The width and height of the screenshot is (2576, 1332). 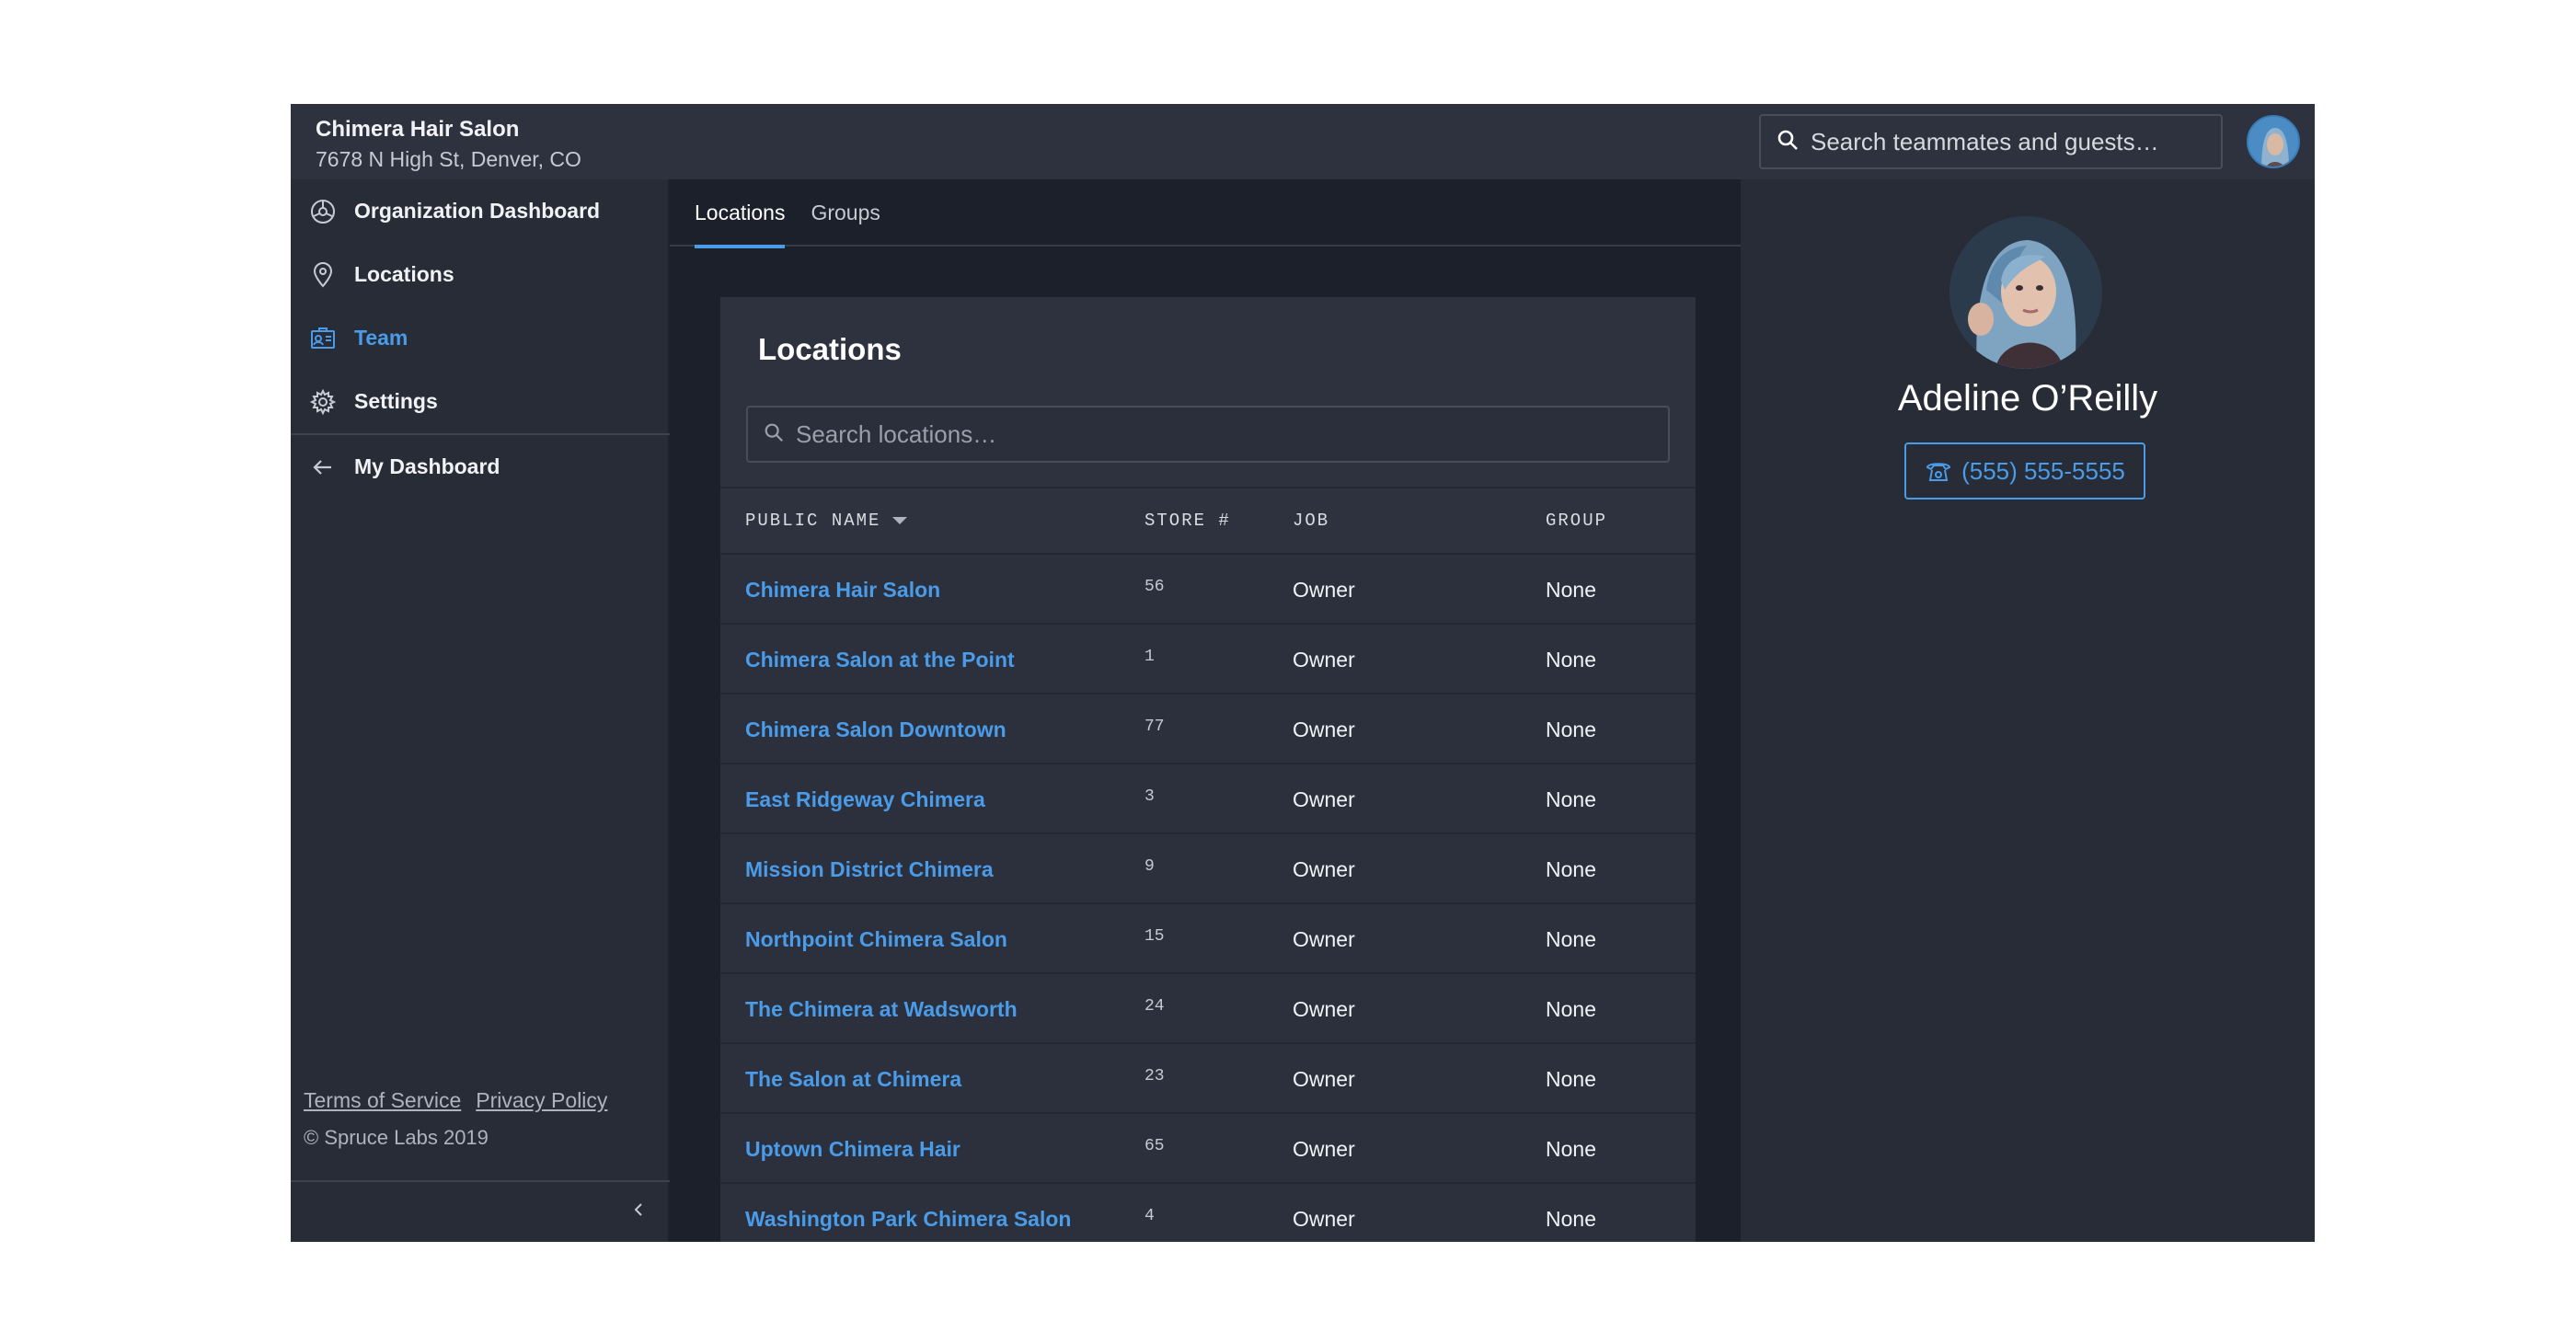 I want to click on location-name-link: Chimera Salon Downtown, so click(x=875, y=729).